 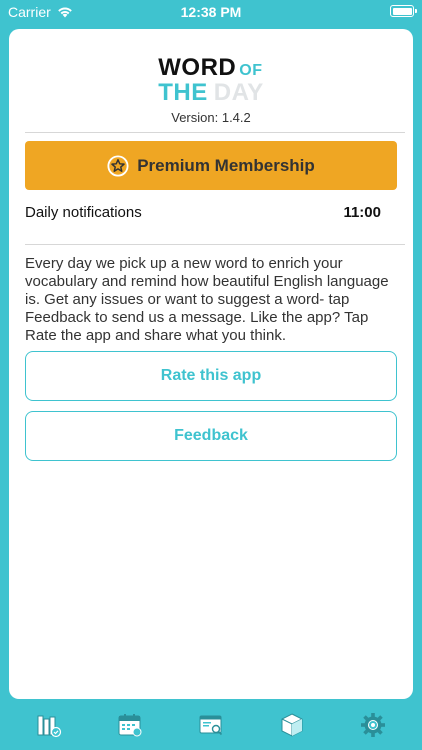 I want to click on settings-gear-icon, so click(x=373, y=725).